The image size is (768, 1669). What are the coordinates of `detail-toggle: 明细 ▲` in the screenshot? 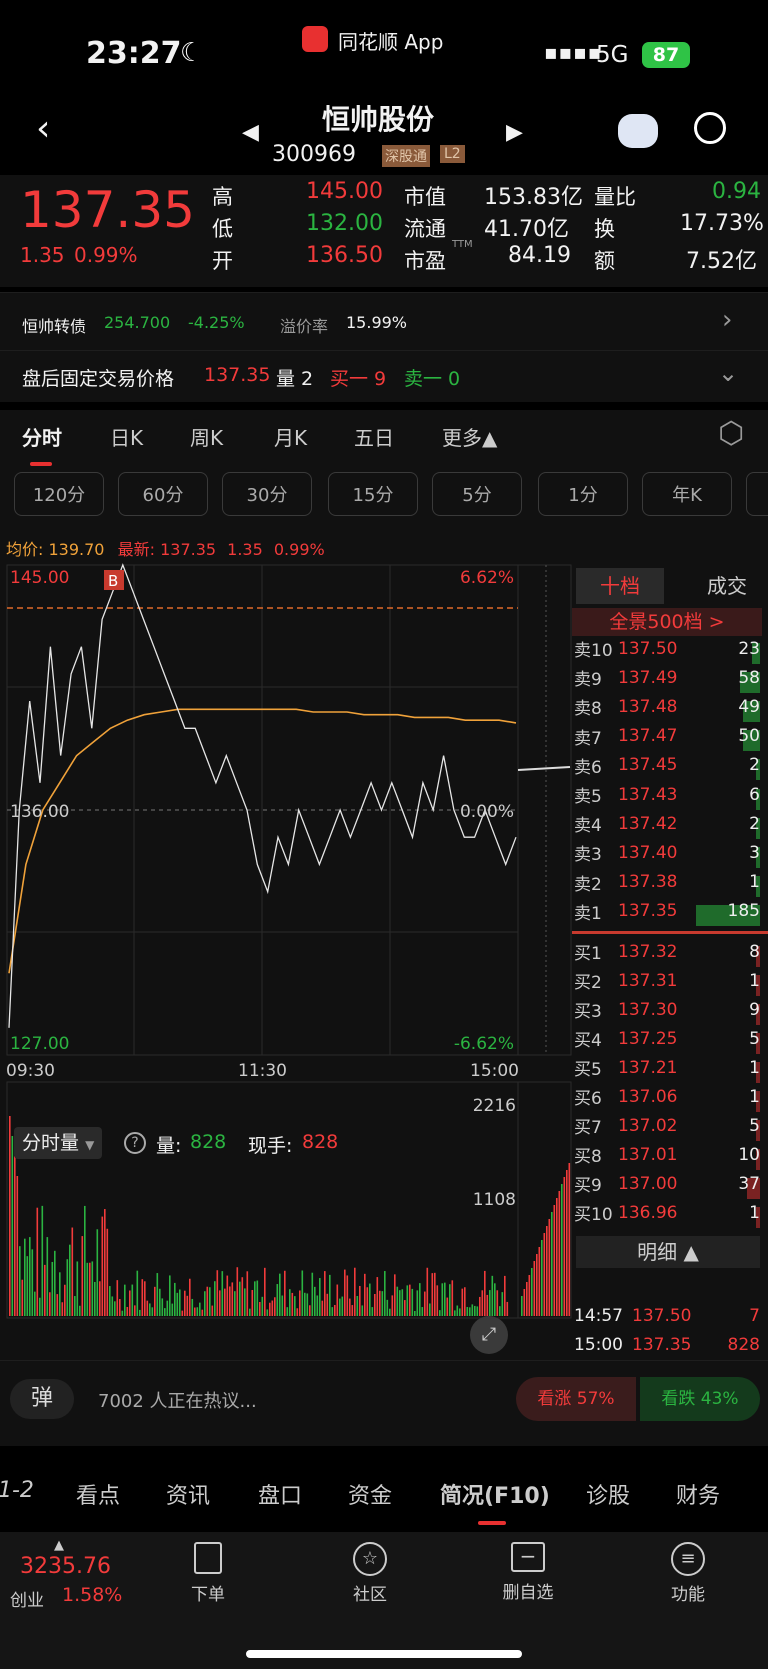 It's located at (668, 1252).